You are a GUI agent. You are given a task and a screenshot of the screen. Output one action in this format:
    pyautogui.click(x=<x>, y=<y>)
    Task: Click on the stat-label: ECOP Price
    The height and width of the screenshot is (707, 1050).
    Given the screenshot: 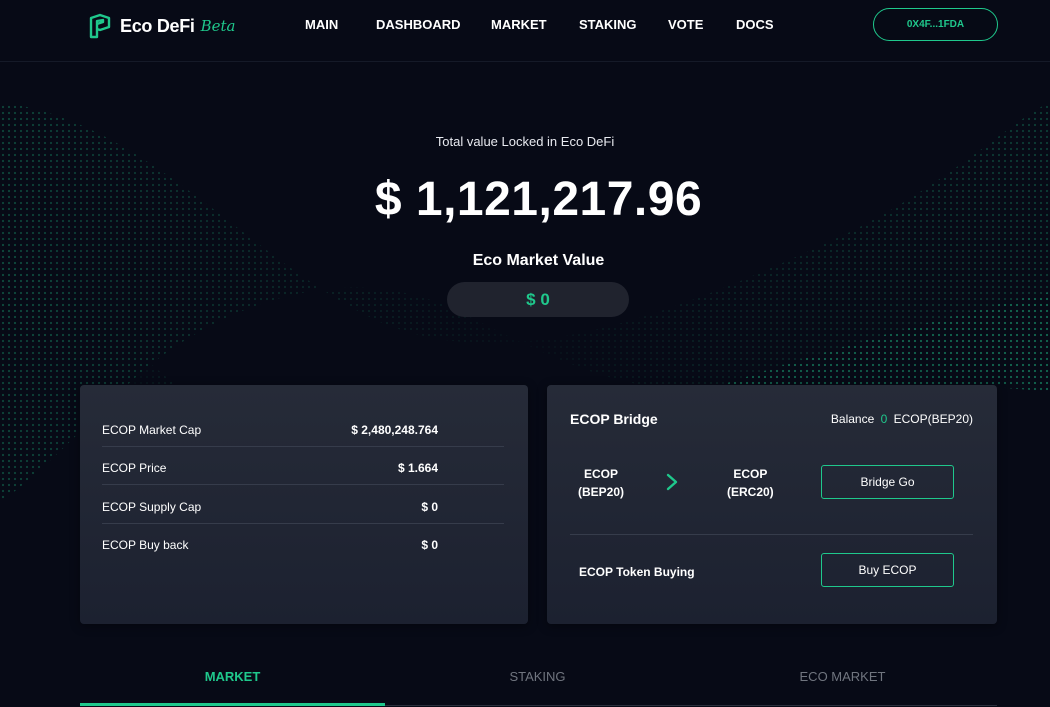 What is the action you would take?
    pyautogui.click(x=134, y=468)
    